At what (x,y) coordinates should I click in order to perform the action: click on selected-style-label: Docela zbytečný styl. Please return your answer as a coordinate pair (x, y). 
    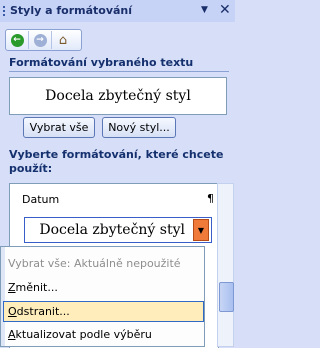
    Looking at the image, I should click on (112, 230).